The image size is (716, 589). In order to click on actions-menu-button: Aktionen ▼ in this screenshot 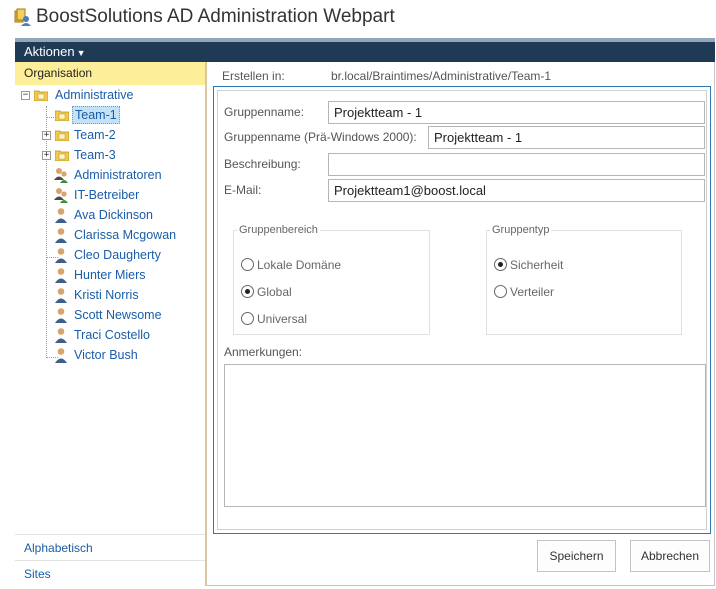, I will do `click(55, 51)`.